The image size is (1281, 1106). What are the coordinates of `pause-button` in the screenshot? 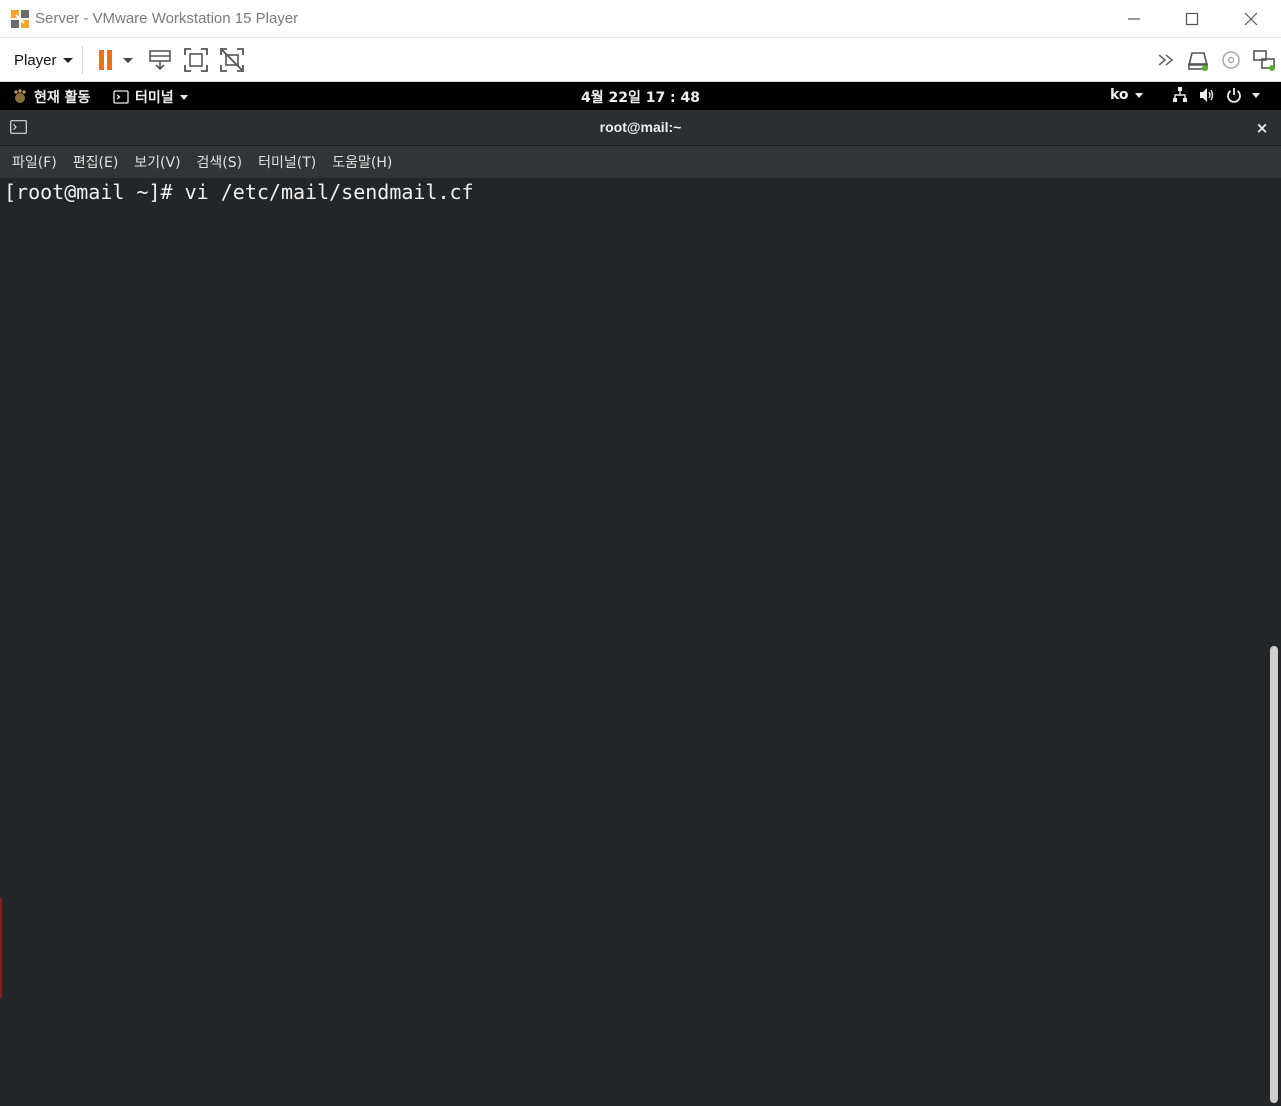 It's located at (106, 60).